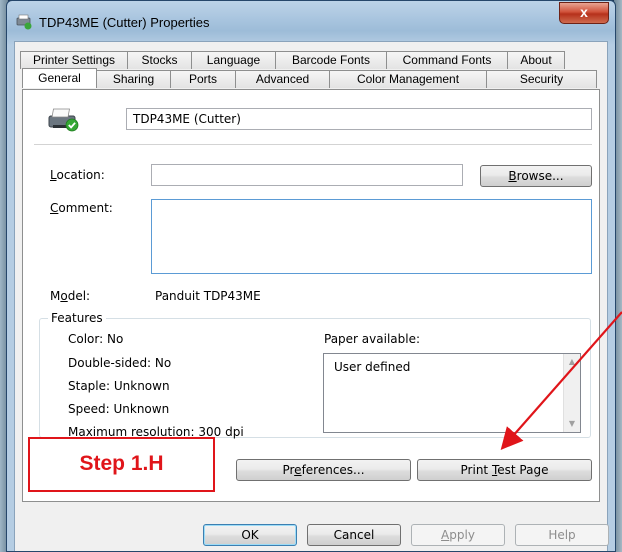 Image resolution: width=622 pixels, height=552 pixels. I want to click on step-annotation-box: Step 1.H, so click(121, 464).